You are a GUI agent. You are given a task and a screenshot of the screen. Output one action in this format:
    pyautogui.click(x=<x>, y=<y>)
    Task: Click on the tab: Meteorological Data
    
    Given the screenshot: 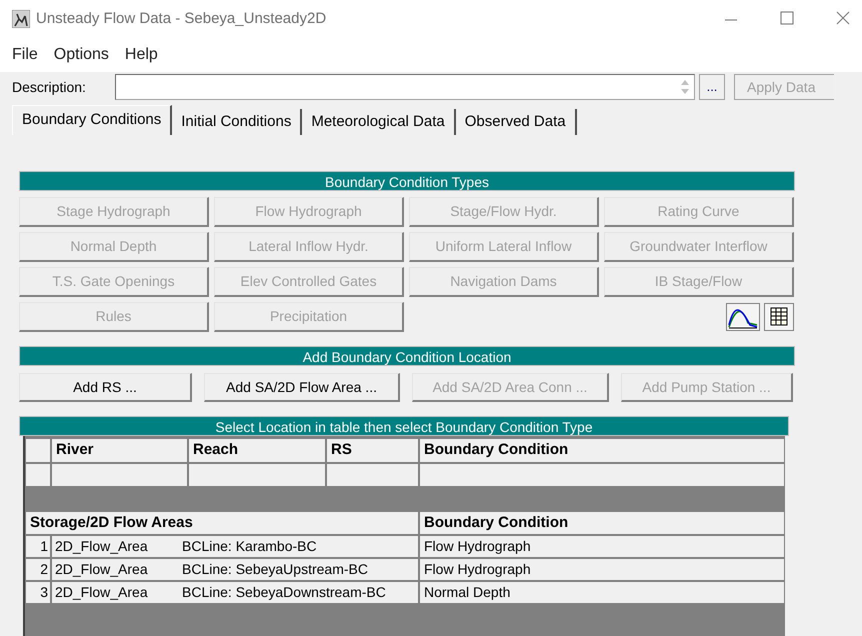 What is the action you would take?
    pyautogui.click(x=379, y=122)
    